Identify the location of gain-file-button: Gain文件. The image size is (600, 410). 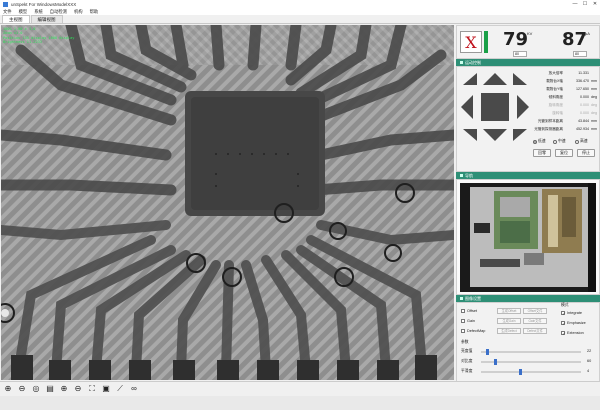
(535, 321).